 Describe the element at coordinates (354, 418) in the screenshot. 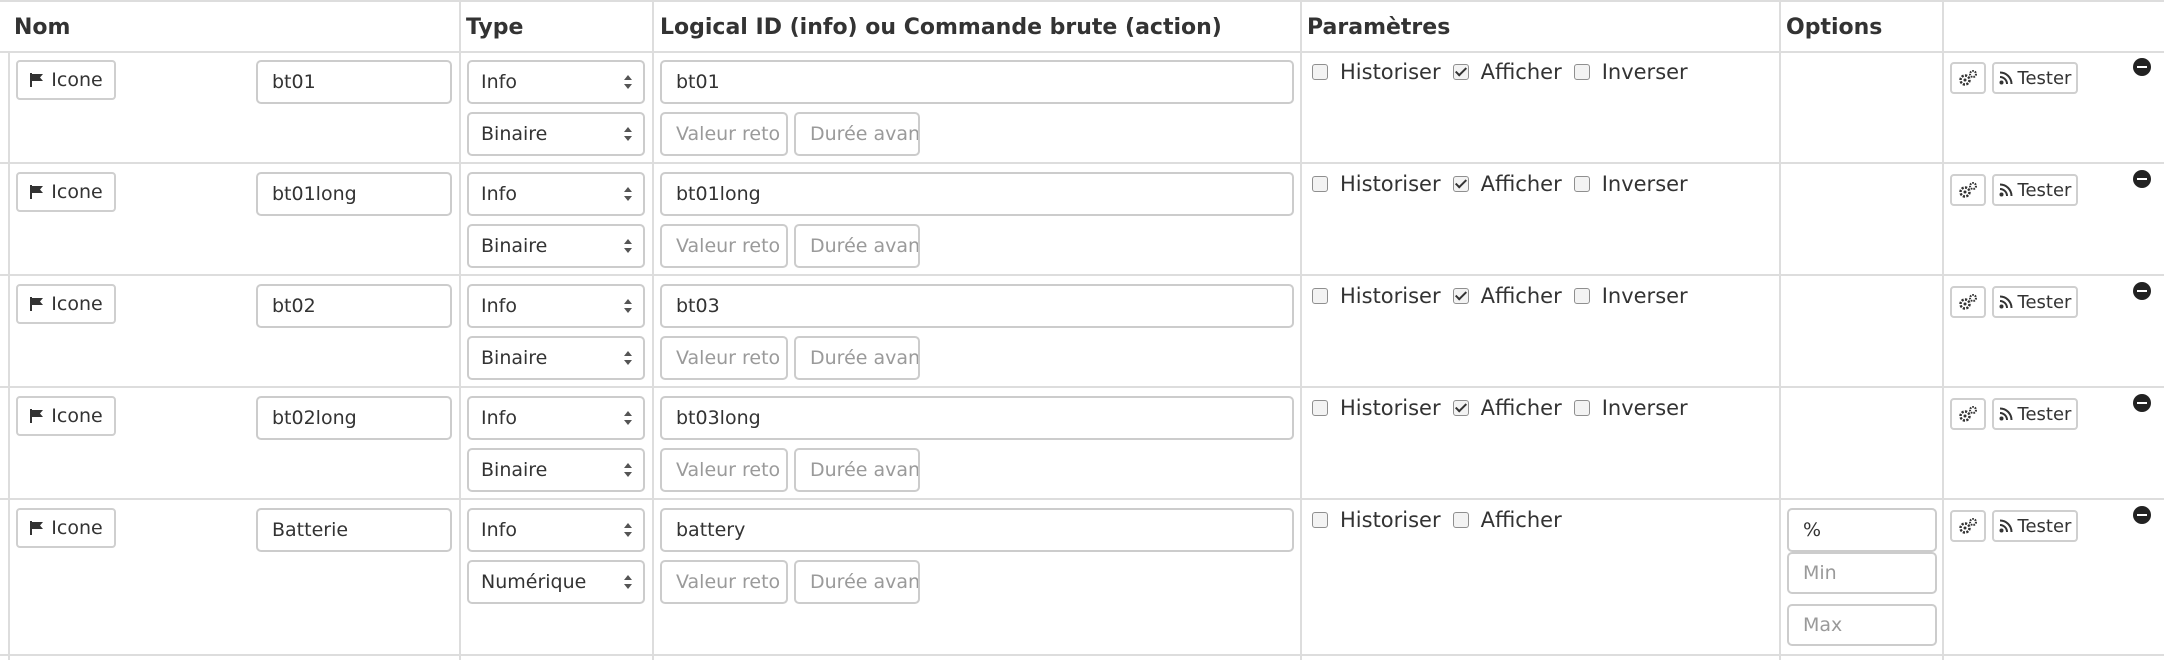

I see `name-input: bt02long` at that location.